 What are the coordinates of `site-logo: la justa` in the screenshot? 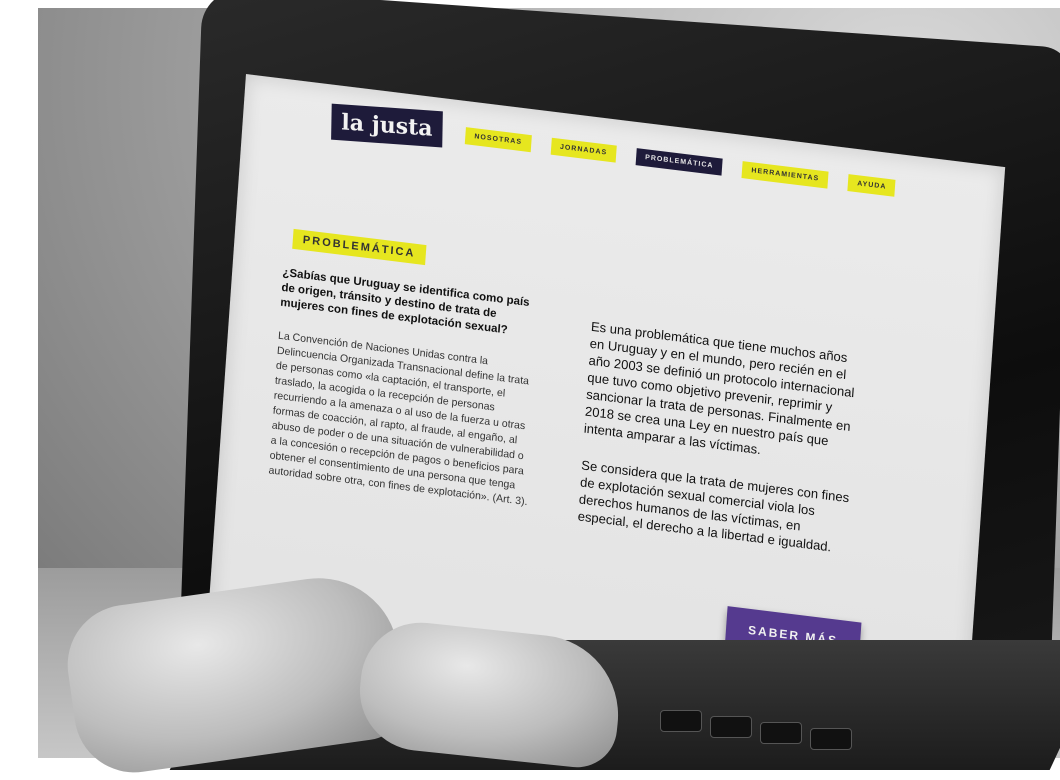 It's located at (387, 125).